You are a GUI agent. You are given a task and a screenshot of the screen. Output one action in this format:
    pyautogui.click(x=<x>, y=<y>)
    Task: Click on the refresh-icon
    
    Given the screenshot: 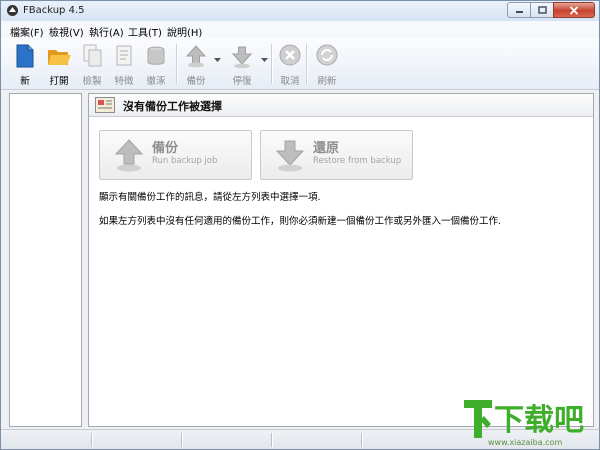 What is the action you would take?
    pyautogui.click(x=327, y=55)
    